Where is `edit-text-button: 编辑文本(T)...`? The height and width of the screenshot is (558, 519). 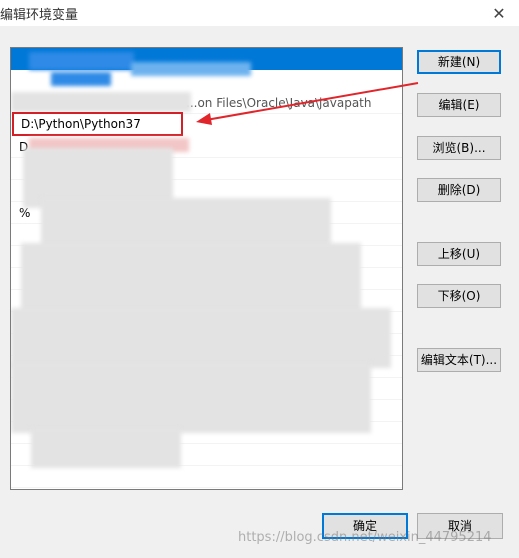
edit-text-button: 编辑文本(T)... is located at coordinates (459, 360).